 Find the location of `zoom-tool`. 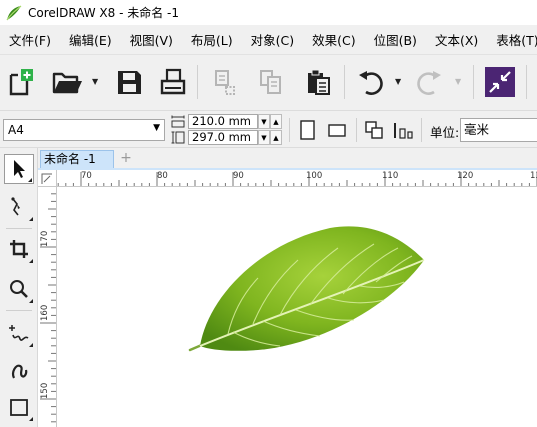

zoom-tool is located at coordinates (19, 289).